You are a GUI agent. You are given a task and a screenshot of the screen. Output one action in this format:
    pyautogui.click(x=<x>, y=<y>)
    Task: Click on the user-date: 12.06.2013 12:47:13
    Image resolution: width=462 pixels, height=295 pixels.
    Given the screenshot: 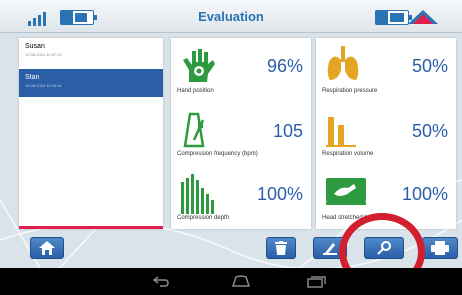 What is the action you would take?
    pyautogui.click(x=43, y=54)
    